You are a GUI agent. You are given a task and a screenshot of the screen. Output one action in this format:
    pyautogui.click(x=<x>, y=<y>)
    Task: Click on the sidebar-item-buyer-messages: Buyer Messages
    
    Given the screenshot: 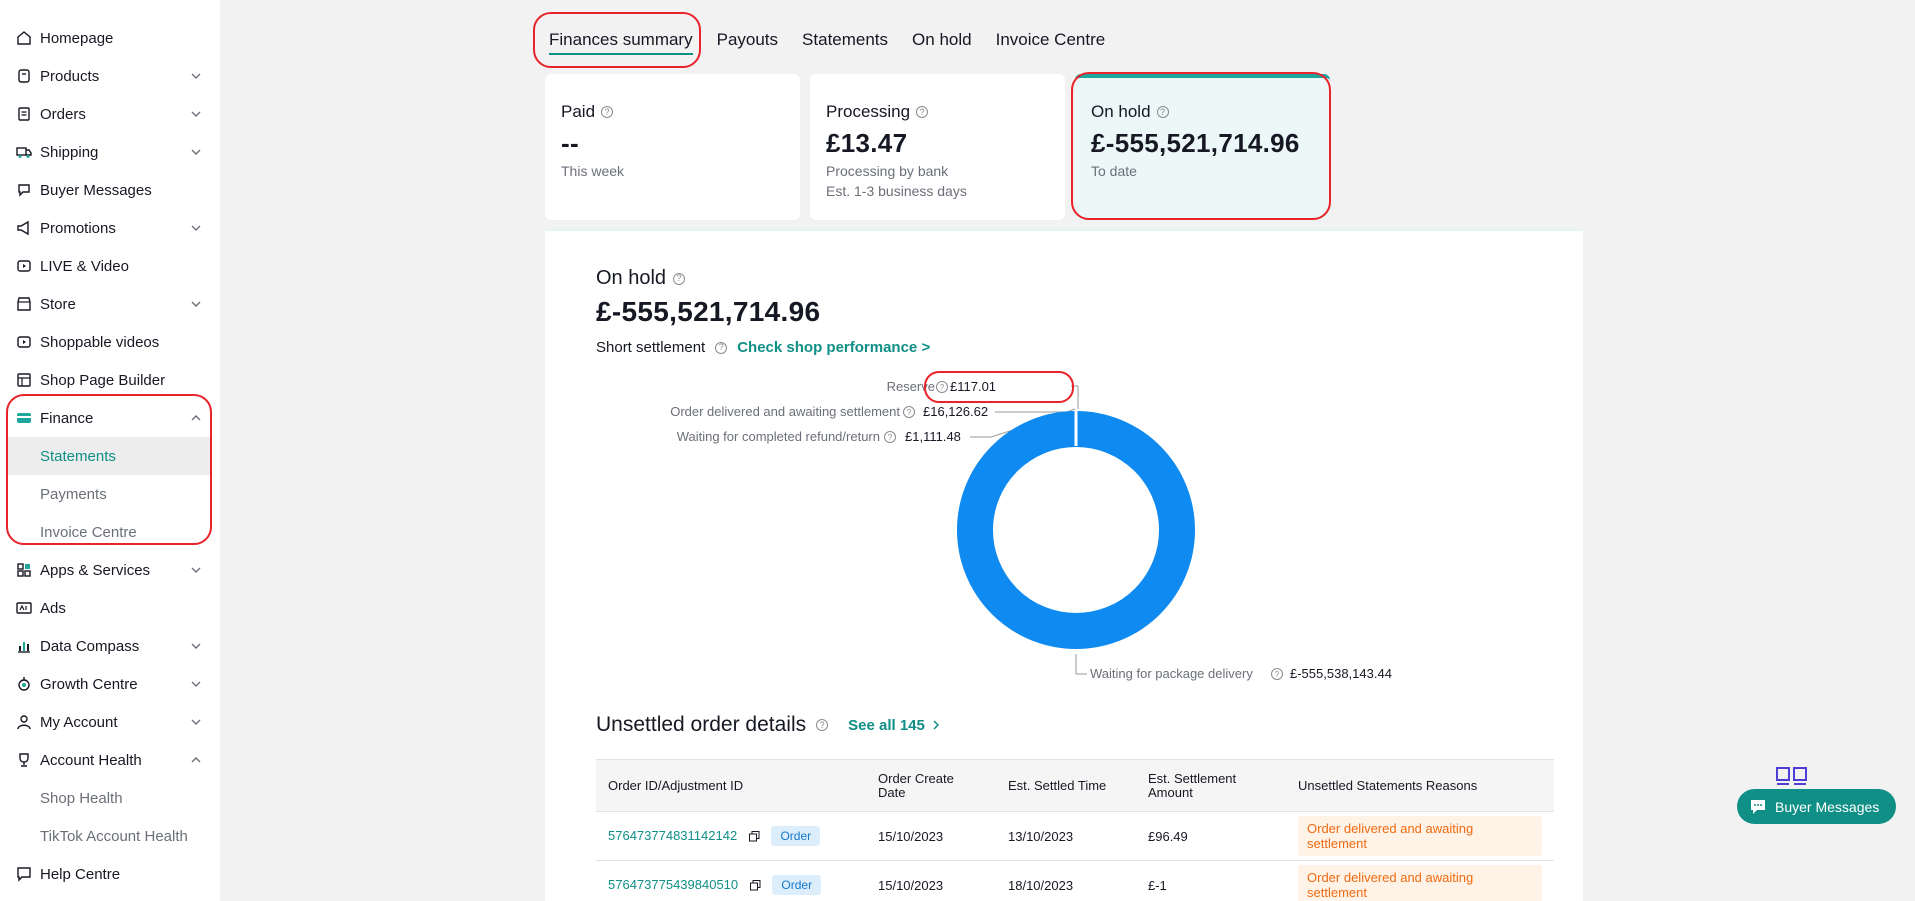 What is the action you would take?
    pyautogui.click(x=110, y=190)
    